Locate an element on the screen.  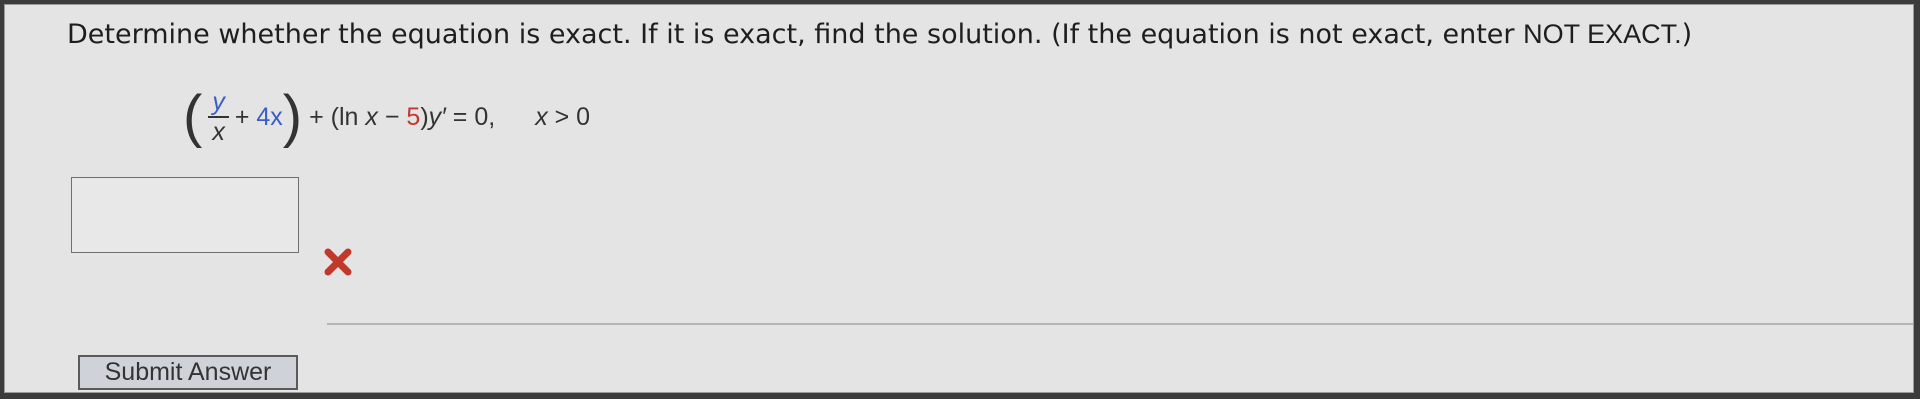
answer-input is located at coordinates (185, 215).